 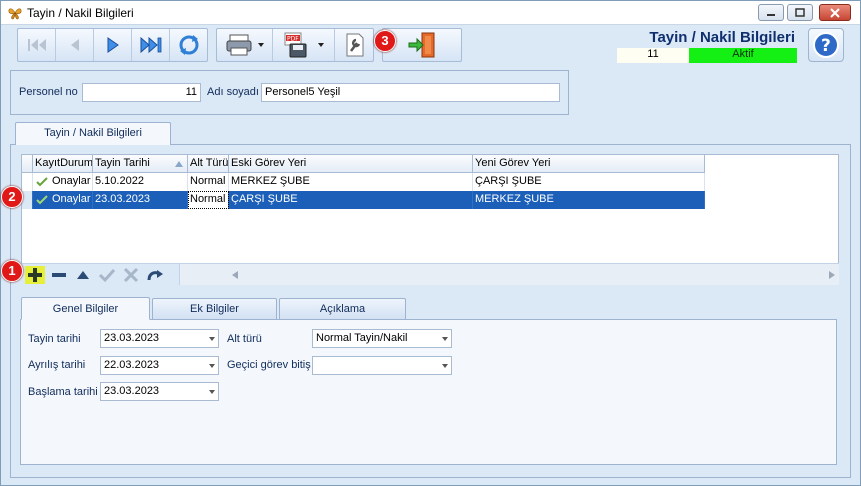 I want to click on departure-date-picker: 22.03.2023, so click(x=159, y=365).